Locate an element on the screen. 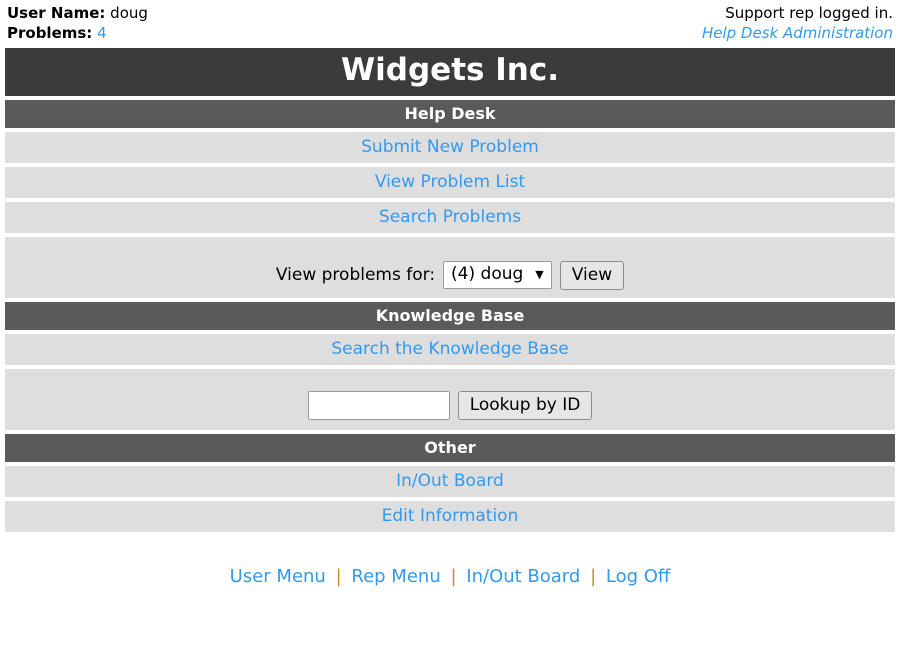 The height and width of the screenshot is (647, 900). edit-information-link: Edit Information is located at coordinates (450, 516).